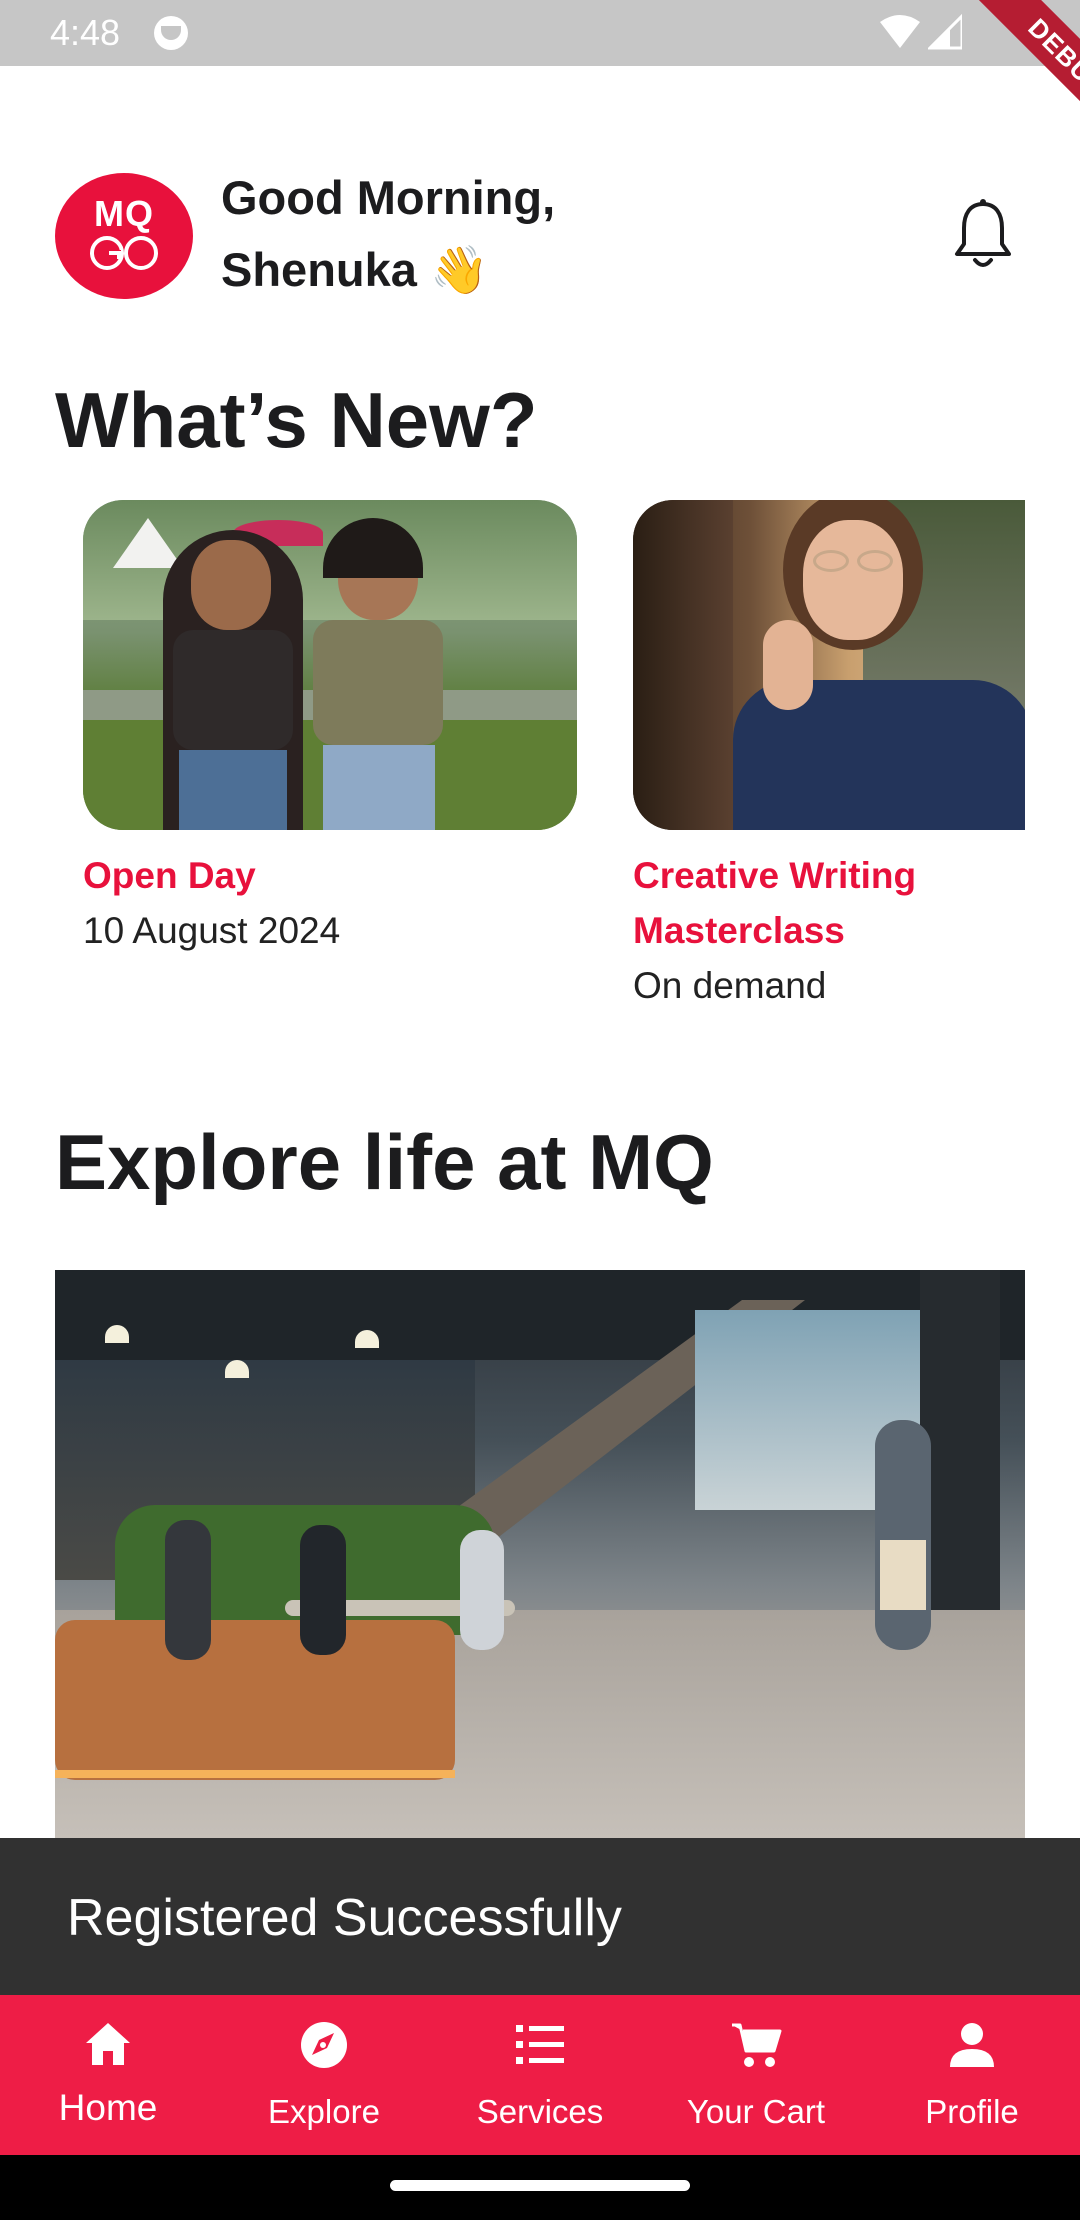  Describe the element at coordinates (108, 2044) in the screenshot. I see `home-icon` at that location.